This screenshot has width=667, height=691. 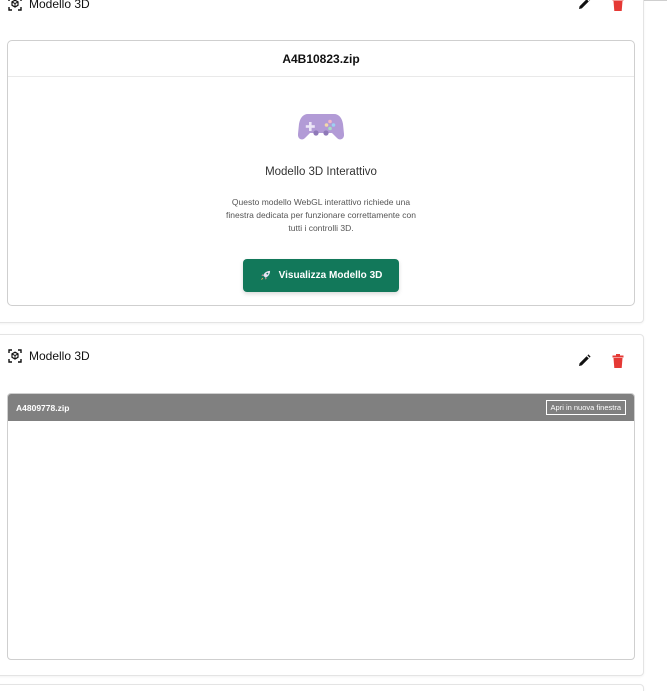 I want to click on gamepad-icon, so click(x=321, y=127).